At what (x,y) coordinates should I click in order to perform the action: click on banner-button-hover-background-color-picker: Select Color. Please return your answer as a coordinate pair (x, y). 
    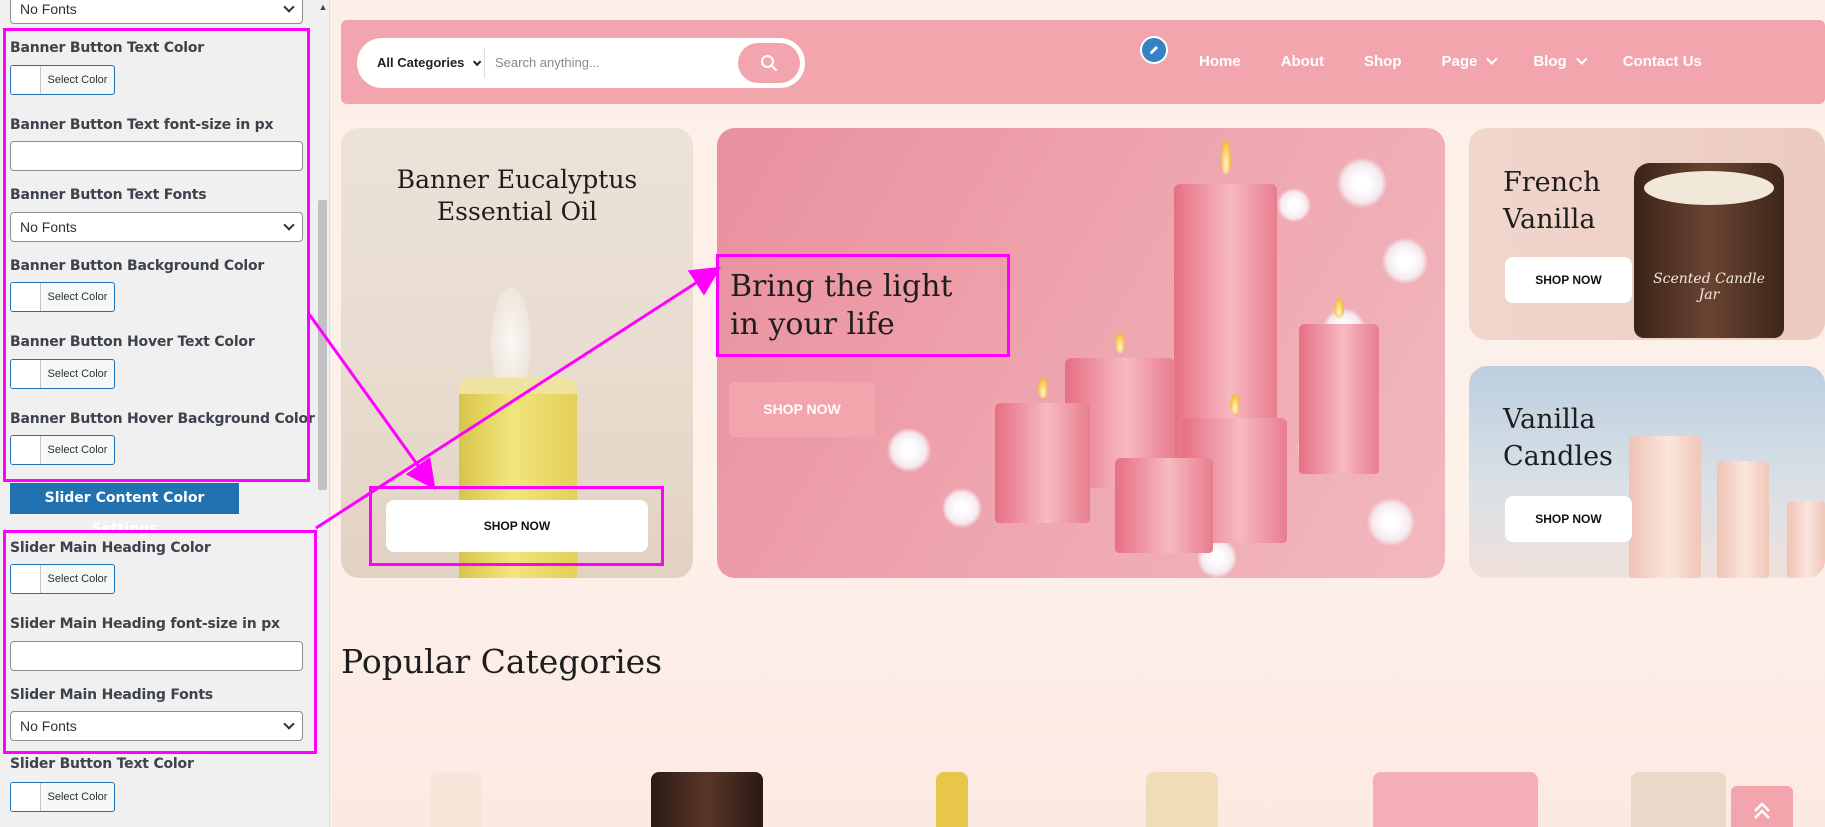
    Looking at the image, I should click on (62, 450).